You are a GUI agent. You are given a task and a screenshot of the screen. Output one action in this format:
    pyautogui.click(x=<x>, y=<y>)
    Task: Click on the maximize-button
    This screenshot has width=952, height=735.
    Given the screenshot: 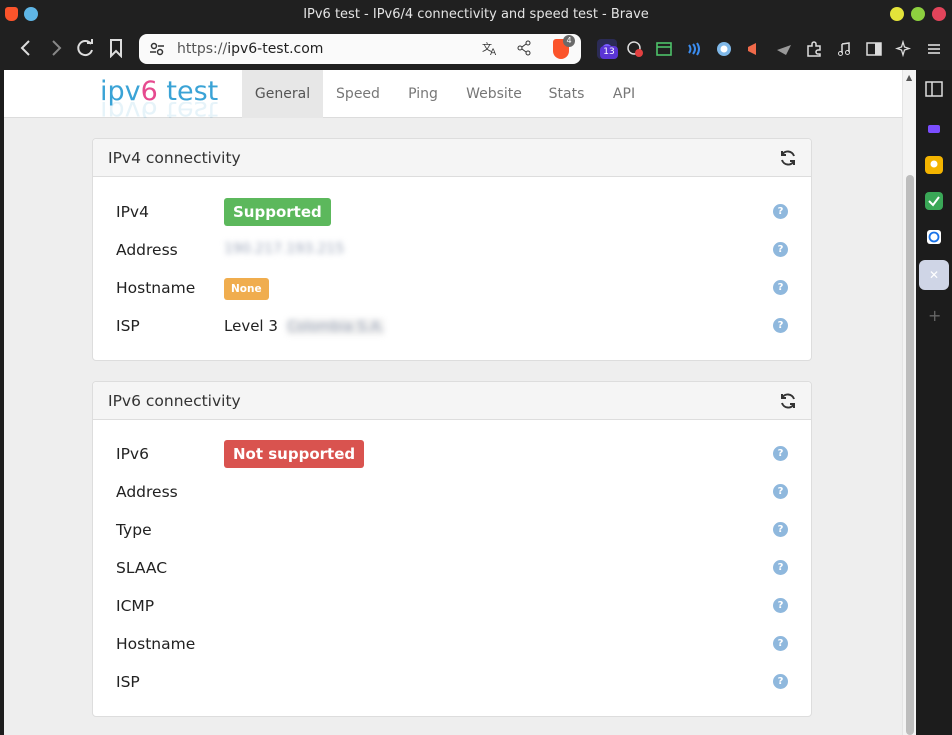 What is the action you would take?
    pyautogui.click(x=918, y=14)
    